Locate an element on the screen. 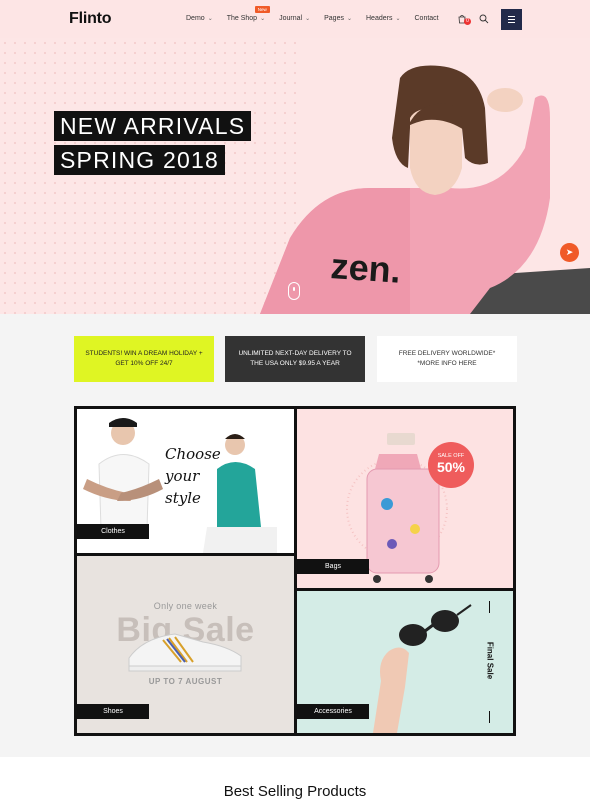 The width and height of the screenshot is (590, 800). shoes-kicker: Only one week is located at coordinates (185, 606).